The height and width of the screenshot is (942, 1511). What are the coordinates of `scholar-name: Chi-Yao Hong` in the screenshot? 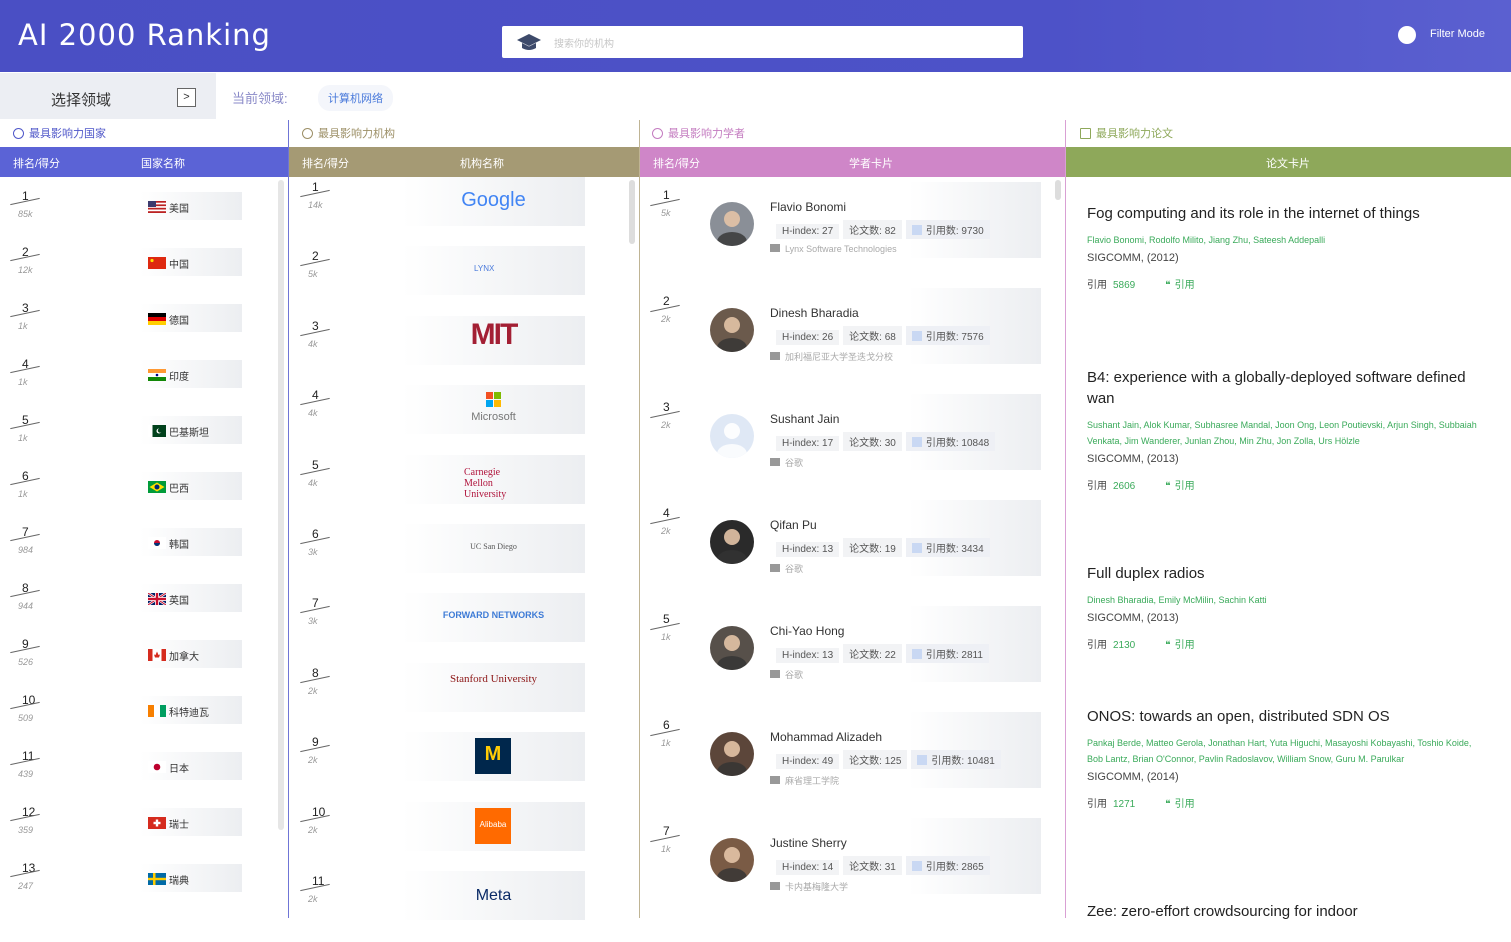 It's located at (807, 631).